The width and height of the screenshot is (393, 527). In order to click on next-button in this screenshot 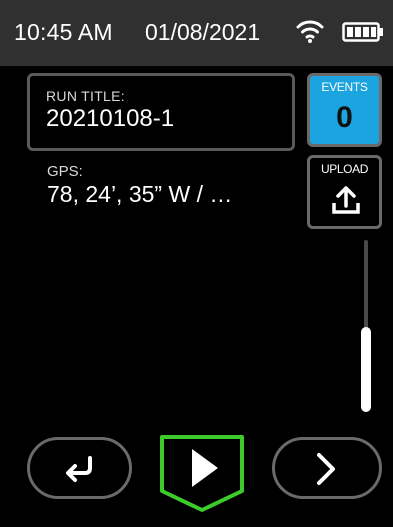, I will do `click(327, 468)`.